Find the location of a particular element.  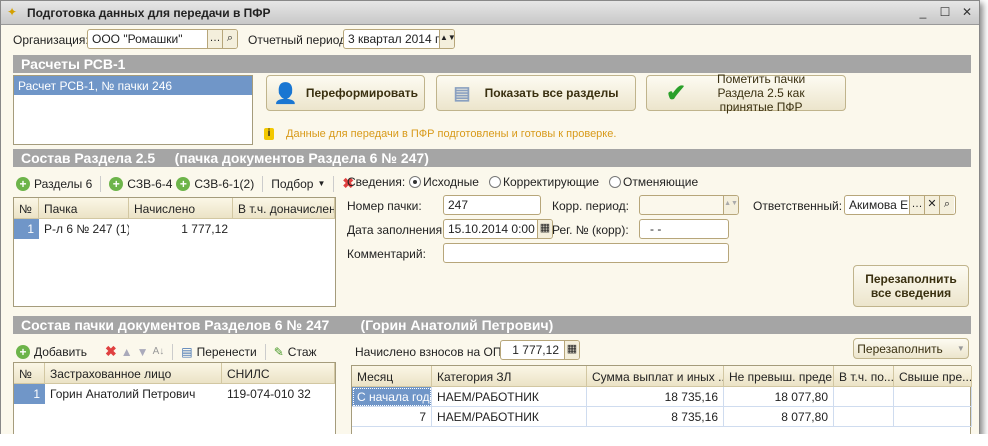

org-input: ООО "Ромашки" … ⌕ is located at coordinates (162, 39).